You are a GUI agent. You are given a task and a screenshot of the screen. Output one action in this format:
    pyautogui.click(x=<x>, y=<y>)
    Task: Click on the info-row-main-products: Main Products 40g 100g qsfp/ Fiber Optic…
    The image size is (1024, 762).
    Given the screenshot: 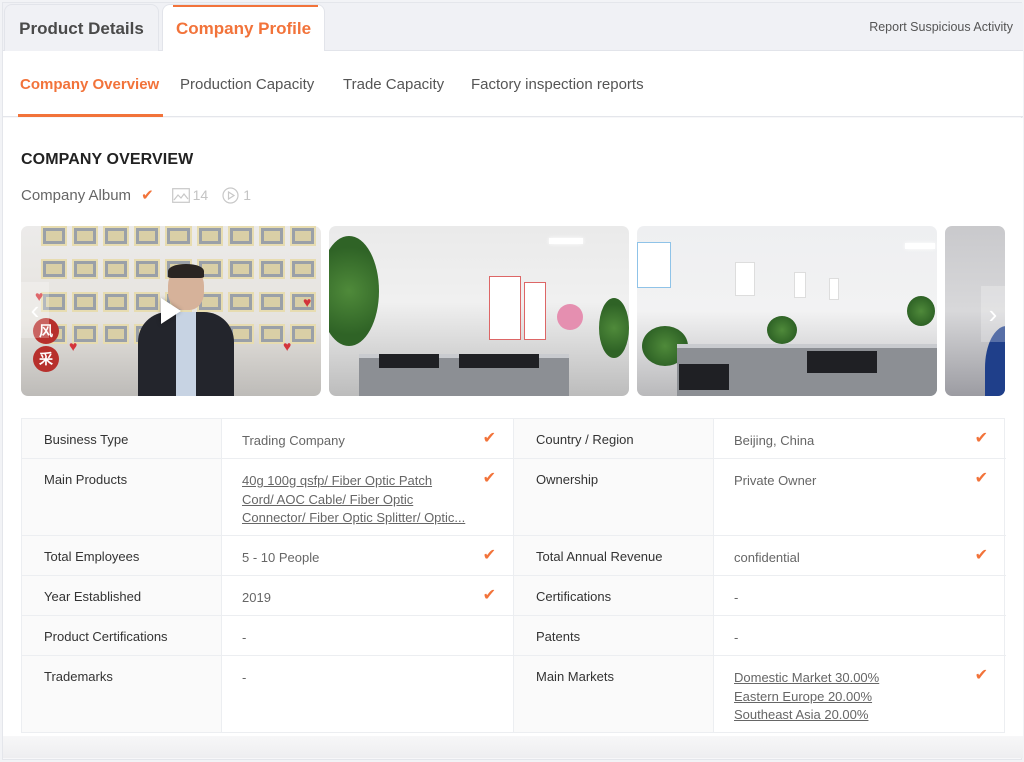 What is the action you would take?
    pyautogui.click(x=268, y=497)
    